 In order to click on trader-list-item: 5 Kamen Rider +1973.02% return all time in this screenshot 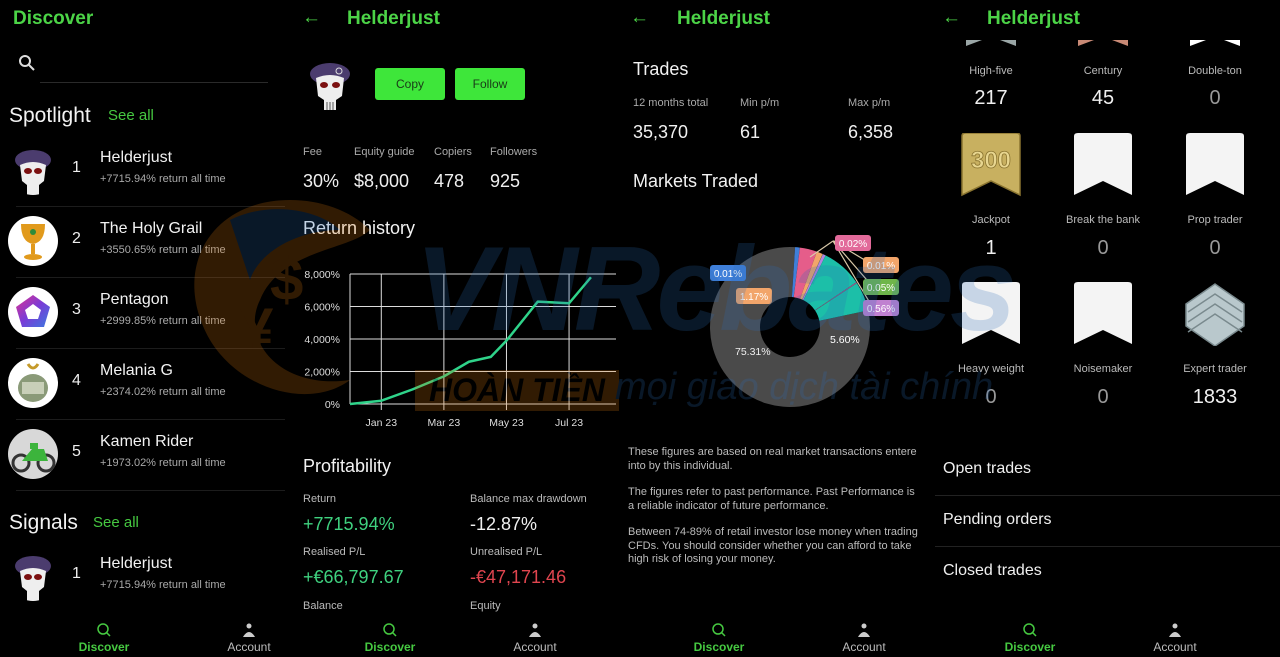, I will do `click(142, 457)`.